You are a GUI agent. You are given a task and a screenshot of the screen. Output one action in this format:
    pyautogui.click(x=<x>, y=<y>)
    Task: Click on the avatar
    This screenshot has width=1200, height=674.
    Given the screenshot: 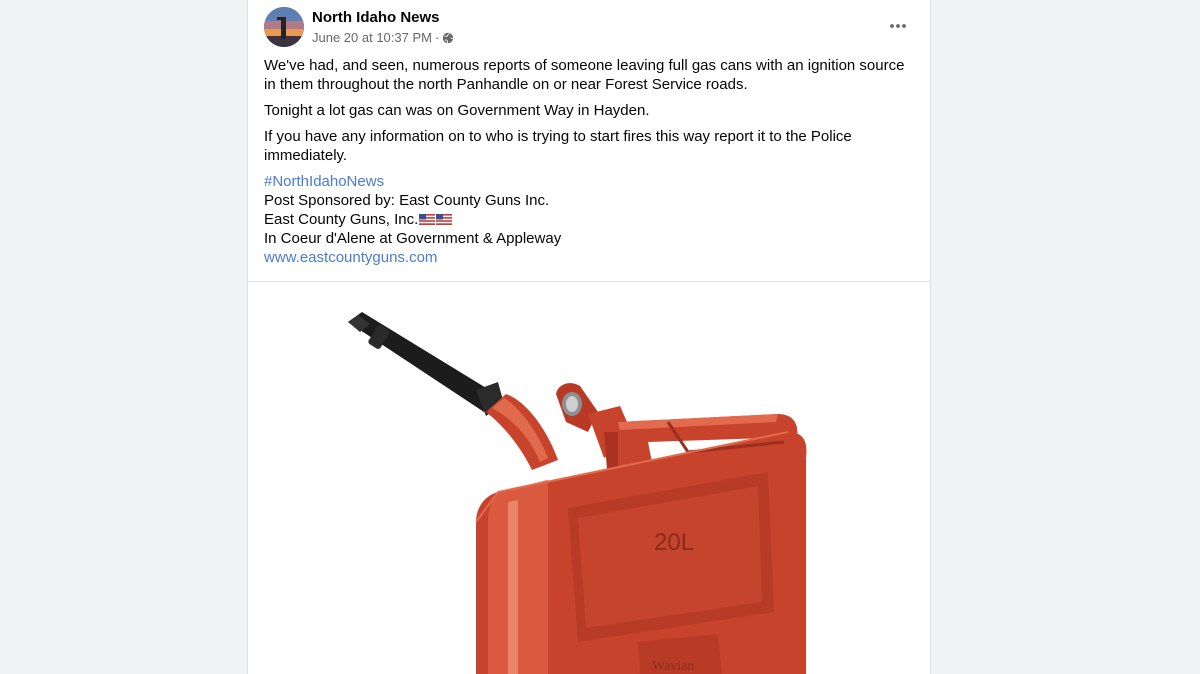 What is the action you would take?
    pyautogui.click(x=284, y=27)
    